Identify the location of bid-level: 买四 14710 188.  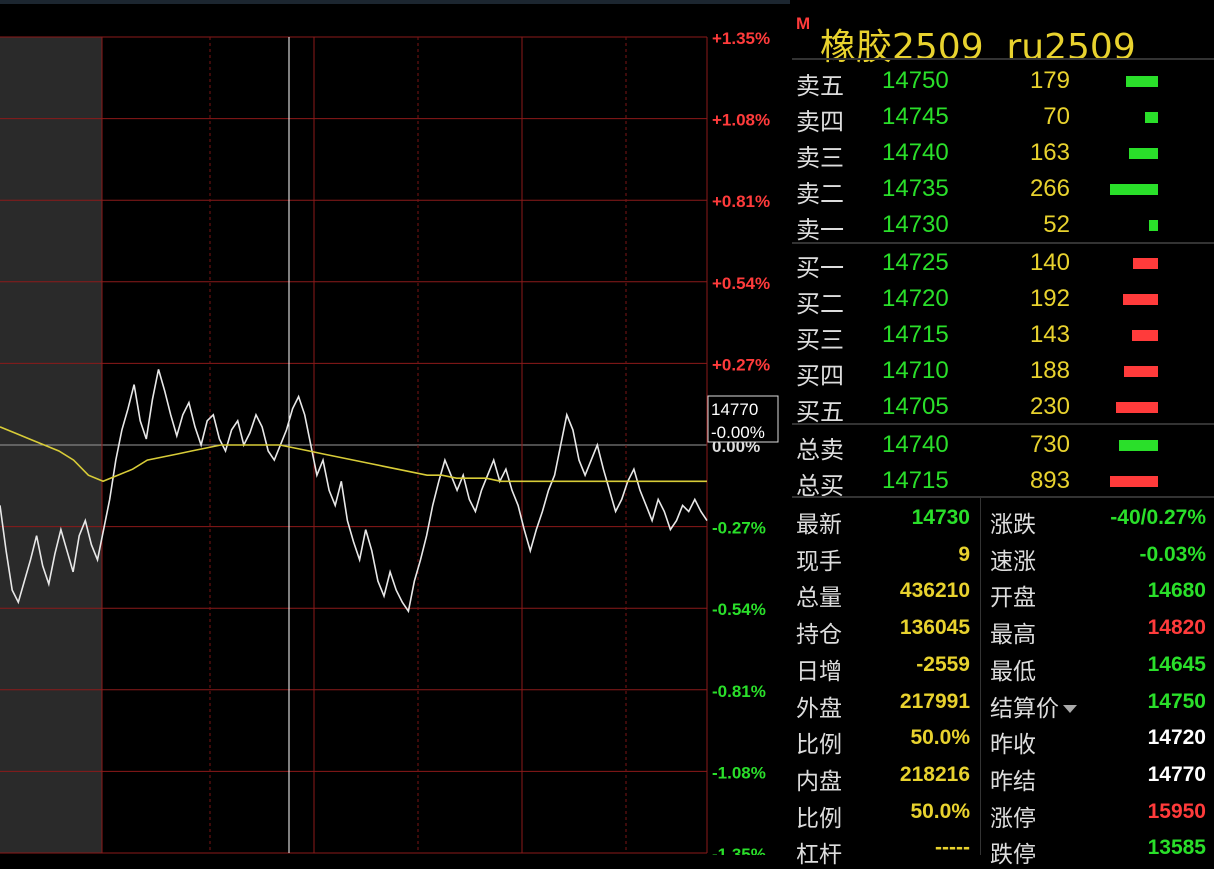
(1003, 371).